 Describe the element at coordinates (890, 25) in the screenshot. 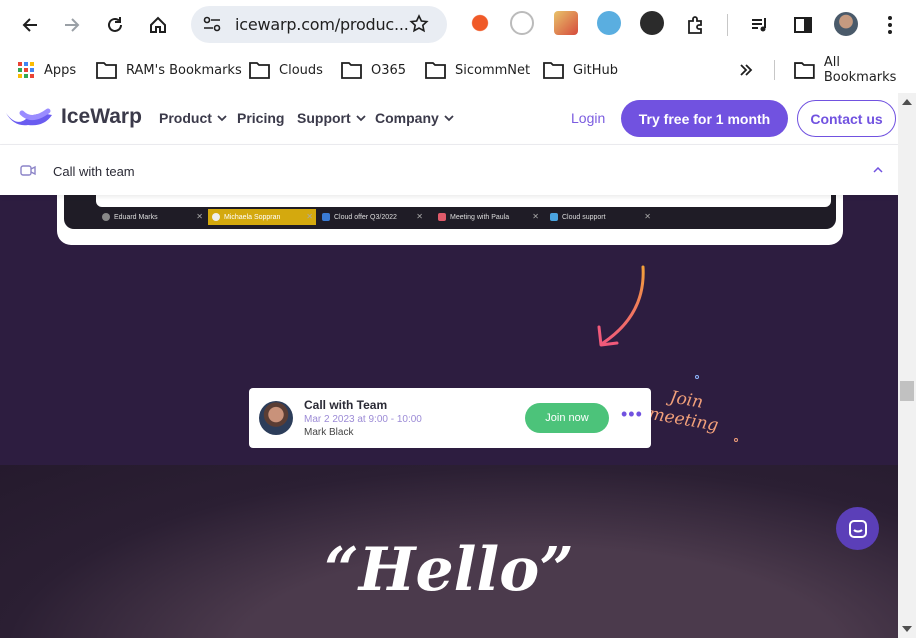

I see `browser-menu-icon` at that location.